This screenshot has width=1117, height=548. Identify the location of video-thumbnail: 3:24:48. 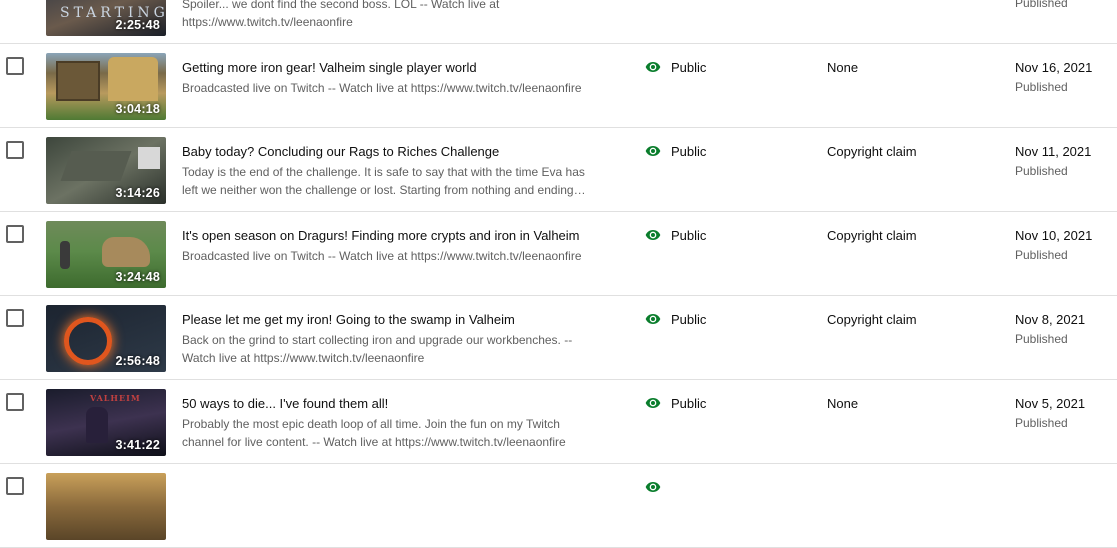
(106, 254).